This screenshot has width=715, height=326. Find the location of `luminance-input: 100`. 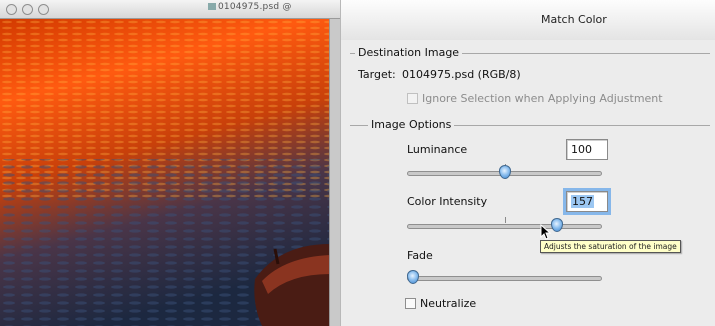

luminance-input: 100 is located at coordinates (587, 149).